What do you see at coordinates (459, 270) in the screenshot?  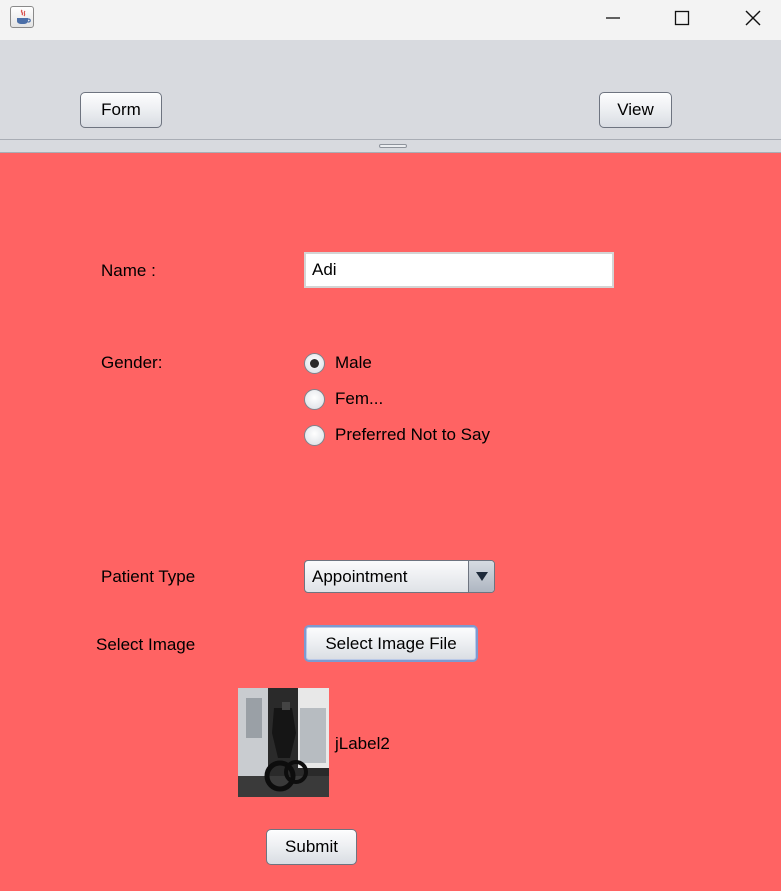 I see `name-input` at bounding box center [459, 270].